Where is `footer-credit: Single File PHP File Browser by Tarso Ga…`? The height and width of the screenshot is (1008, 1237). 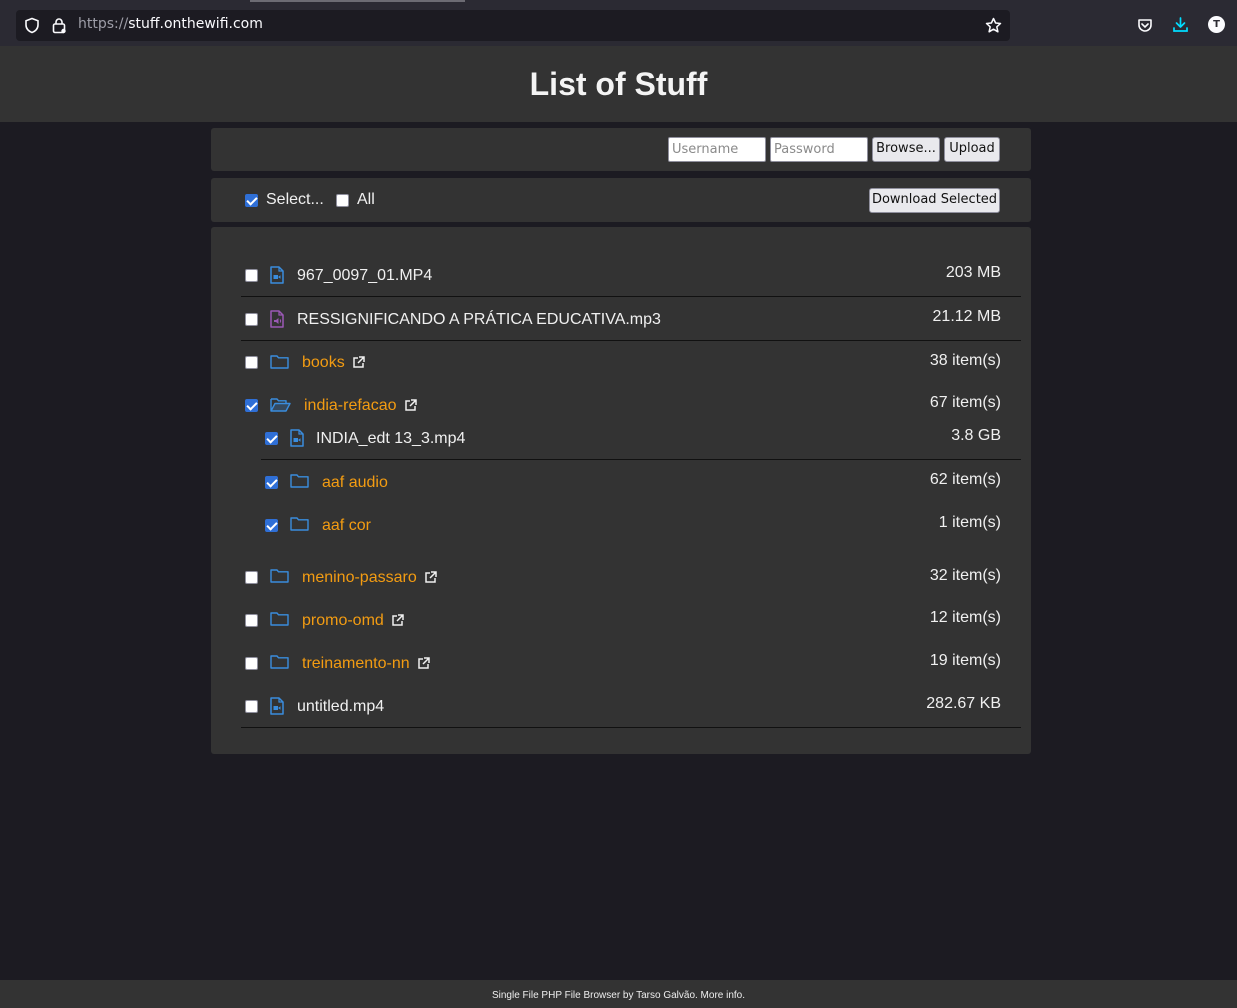 footer-credit: Single File PHP File Browser by Tarso Ga… is located at coordinates (618, 995).